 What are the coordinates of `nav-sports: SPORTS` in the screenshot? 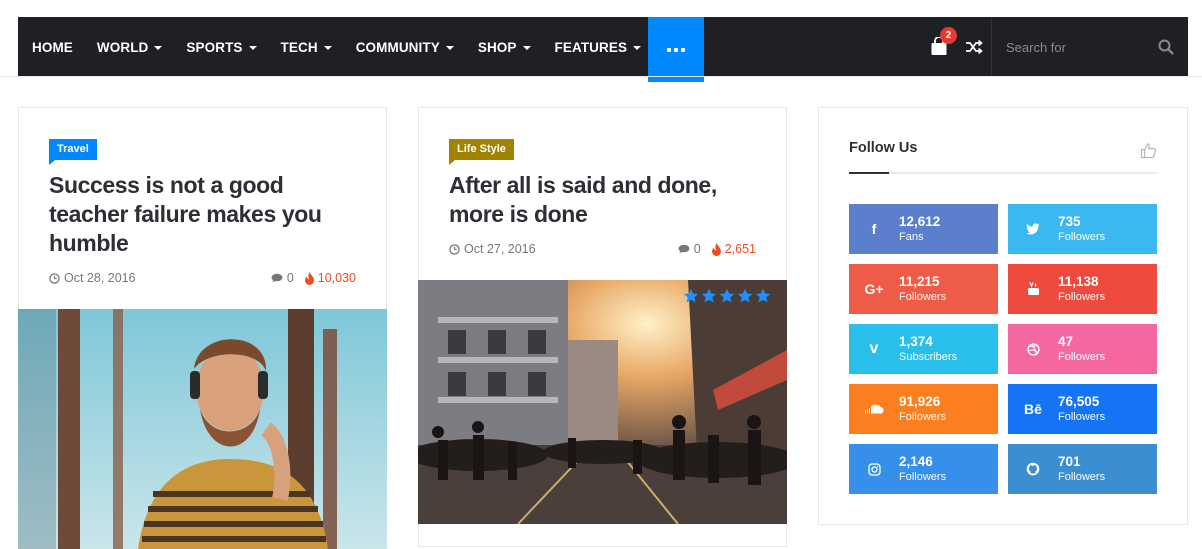 It's located at (221, 47).